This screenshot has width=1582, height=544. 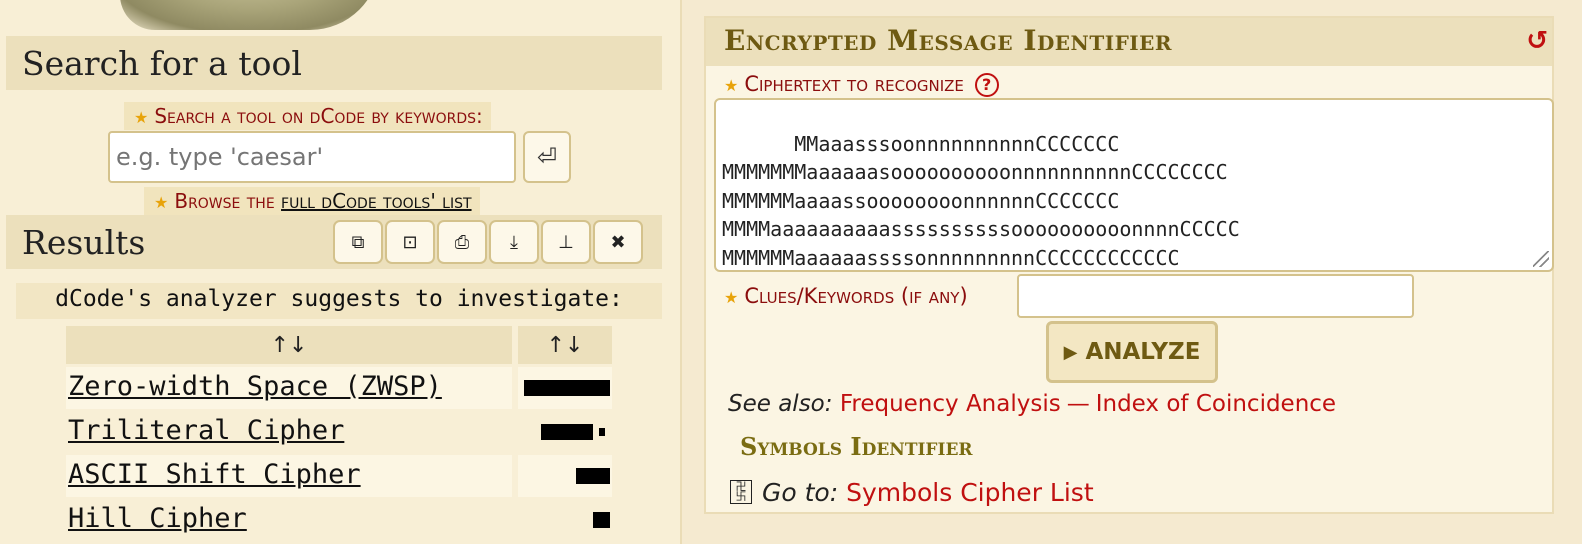 I want to click on ciphertext-label: ★ Ciphertext to recognize ?, so click(x=861, y=84).